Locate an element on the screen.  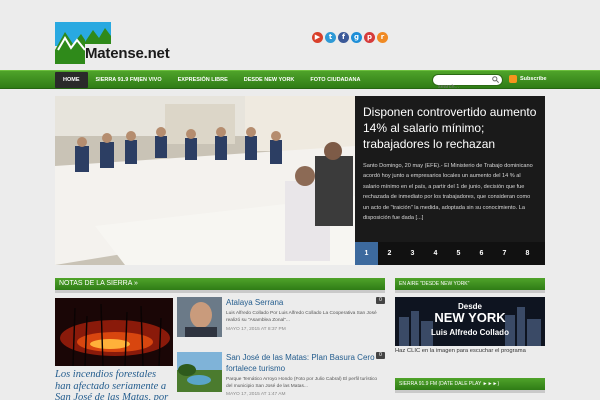
rss-icon: r is located at coordinates (382, 37).